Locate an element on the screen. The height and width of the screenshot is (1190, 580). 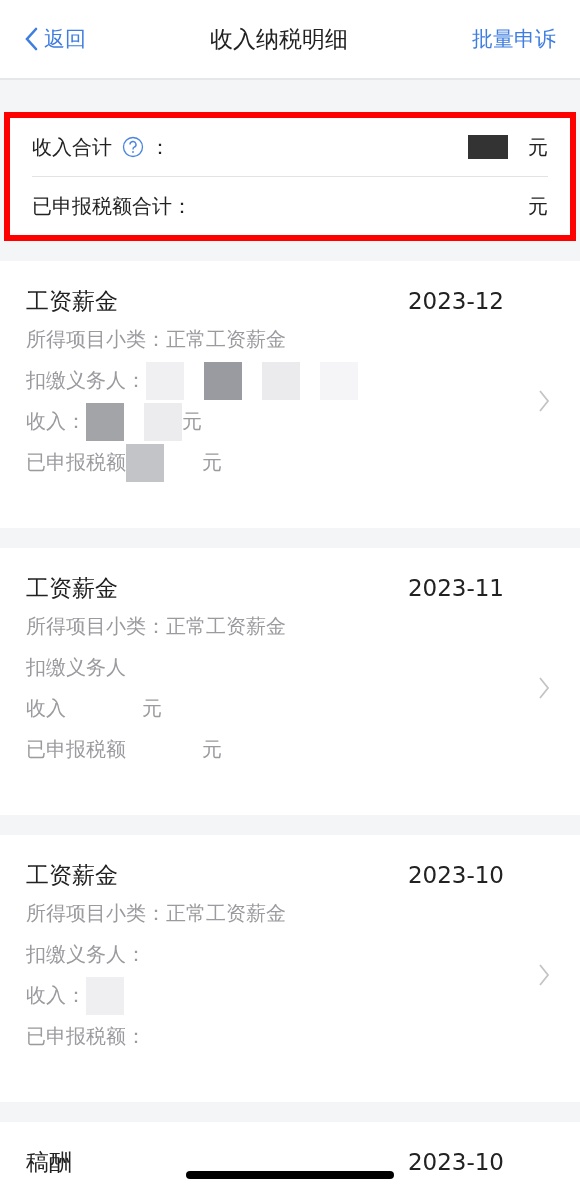
record-card: 稿酬 2023-10 is located at coordinates (290, 1156).